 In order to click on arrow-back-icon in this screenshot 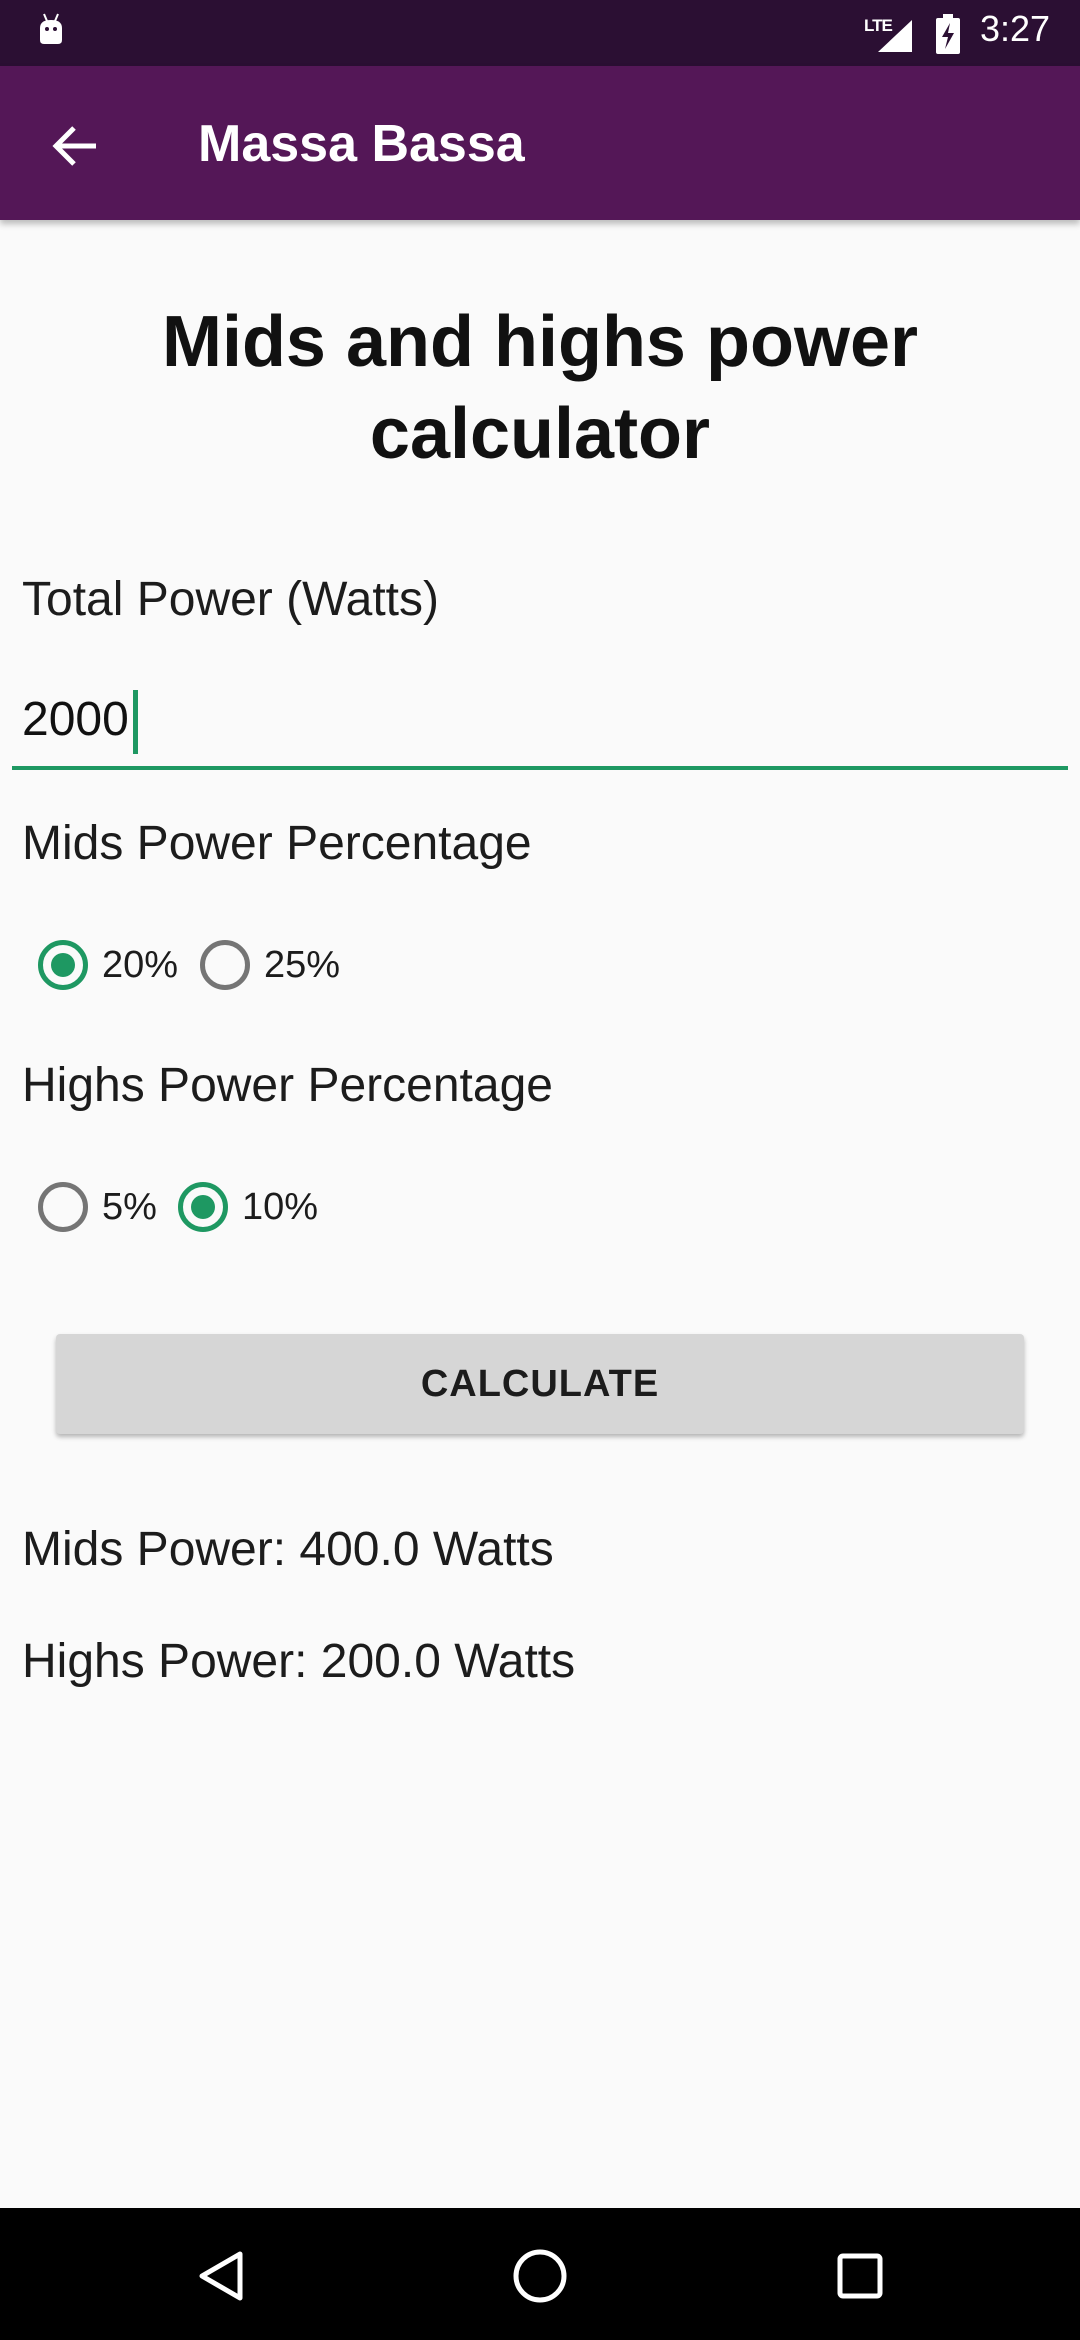, I will do `click(74, 146)`.